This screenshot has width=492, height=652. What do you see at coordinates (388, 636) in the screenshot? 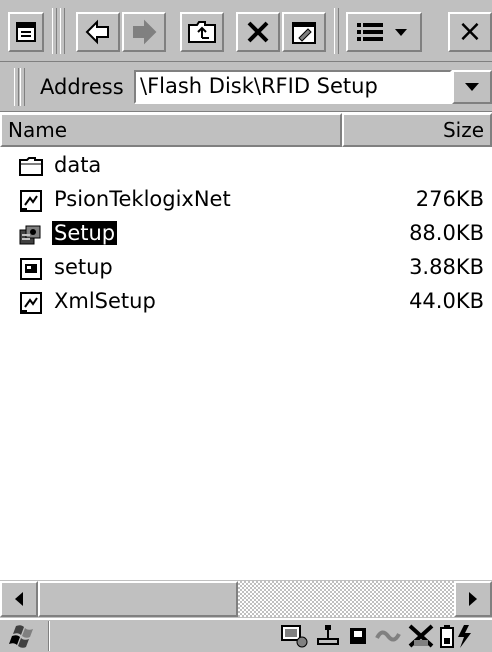
I see `connection-icon` at bounding box center [388, 636].